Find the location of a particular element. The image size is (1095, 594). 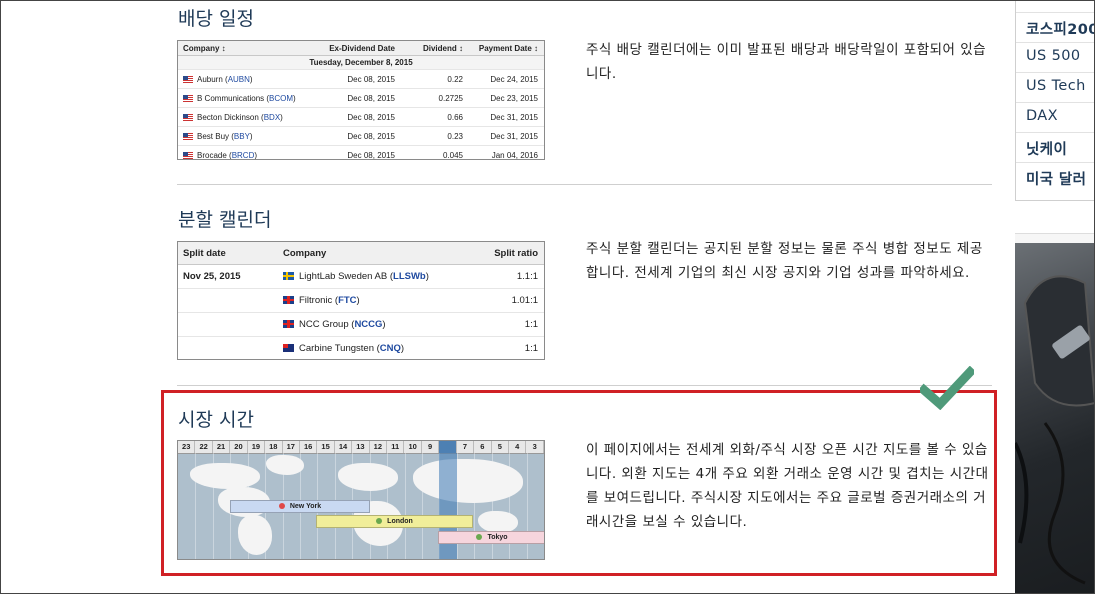

dividend-cell: 0.045 is located at coordinates (452, 155).